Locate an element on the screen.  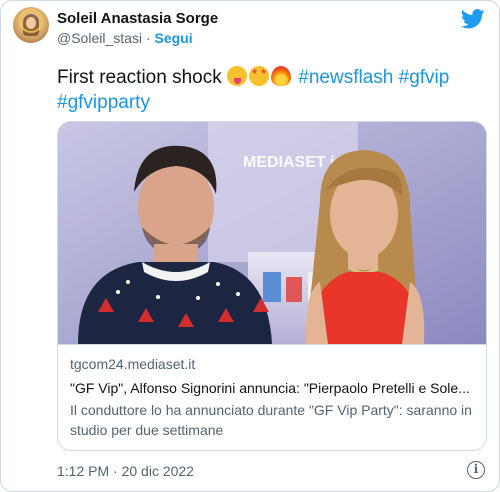
hashtag-newsflash: #newsflash is located at coordinates (345, 77).